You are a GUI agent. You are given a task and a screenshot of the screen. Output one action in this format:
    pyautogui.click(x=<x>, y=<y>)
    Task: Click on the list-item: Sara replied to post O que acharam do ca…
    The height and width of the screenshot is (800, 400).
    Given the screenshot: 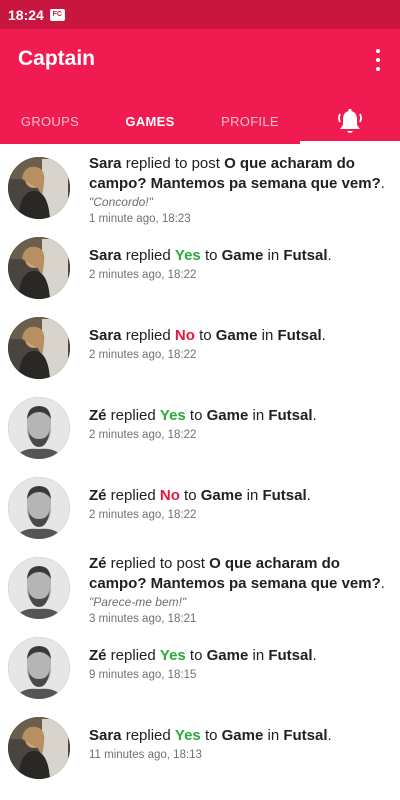 What is the action you would take?
    pyautogui.click(x=200, y=184)
    